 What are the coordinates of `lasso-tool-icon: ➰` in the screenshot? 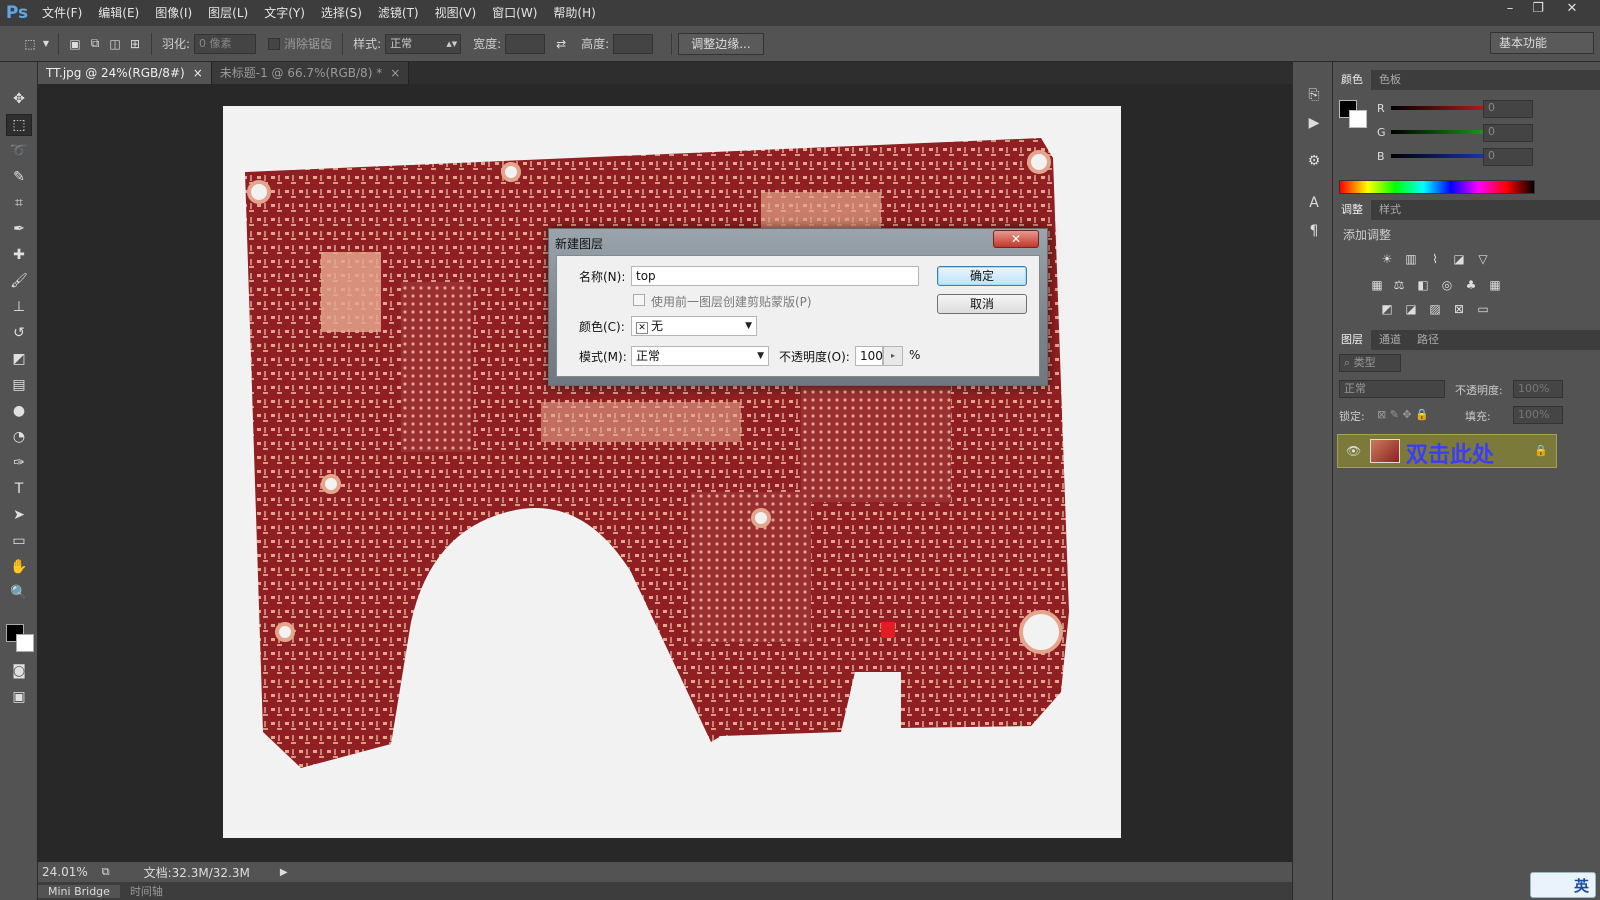 It's located at (19, 151).